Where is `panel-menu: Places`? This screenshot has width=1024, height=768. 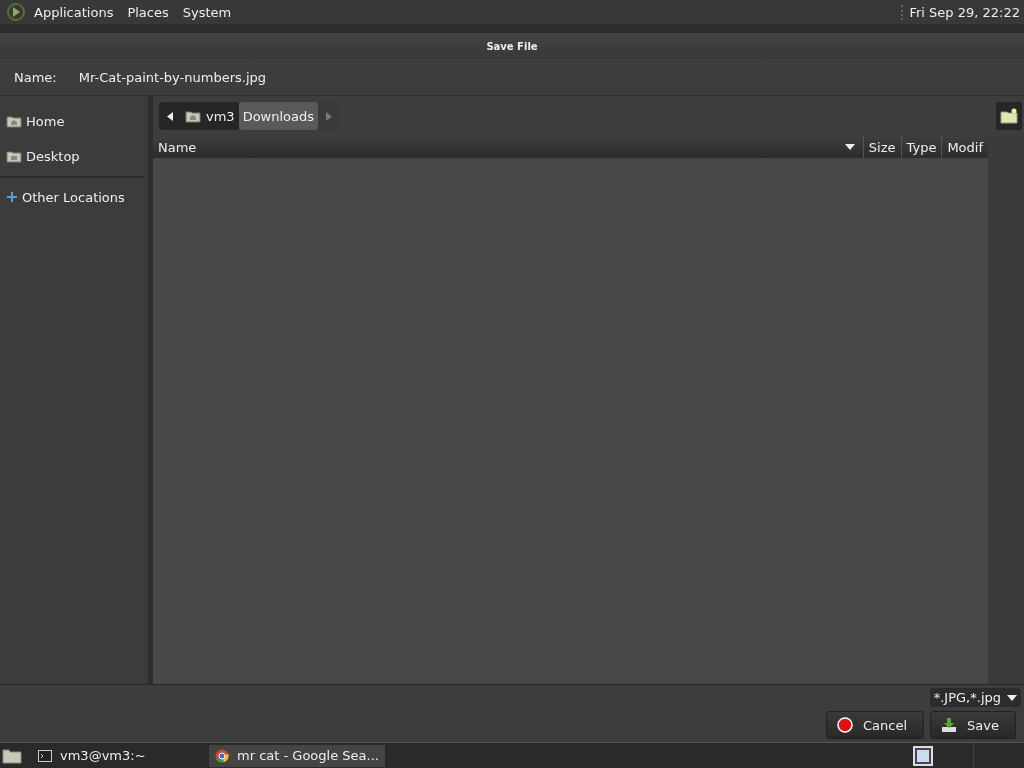
panel-menu: Places is located at coordinates (148, 12).